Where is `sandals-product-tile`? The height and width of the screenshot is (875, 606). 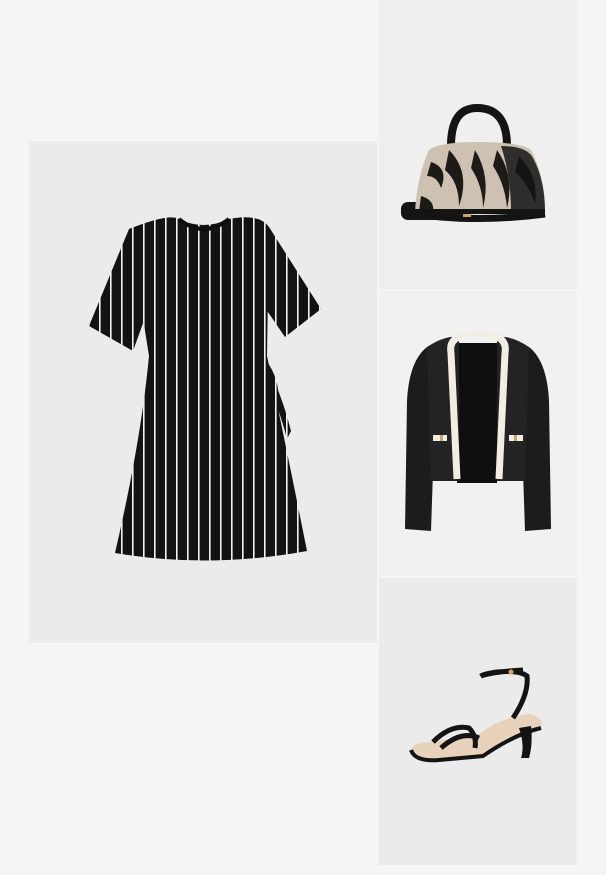
sandals-product-tile is located at coordinates (478, 721).